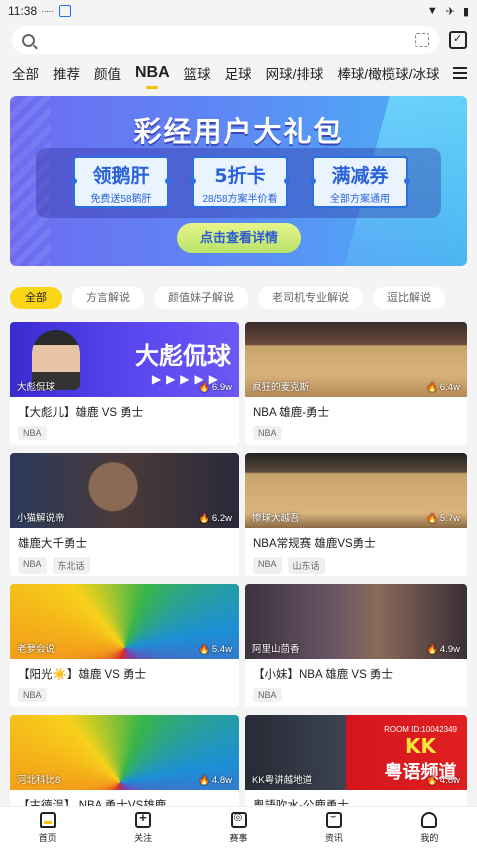  Describe the element at coordinates (360, 199) in the screenshot. I see `coupon-desc: 全部方案通用` at that location.